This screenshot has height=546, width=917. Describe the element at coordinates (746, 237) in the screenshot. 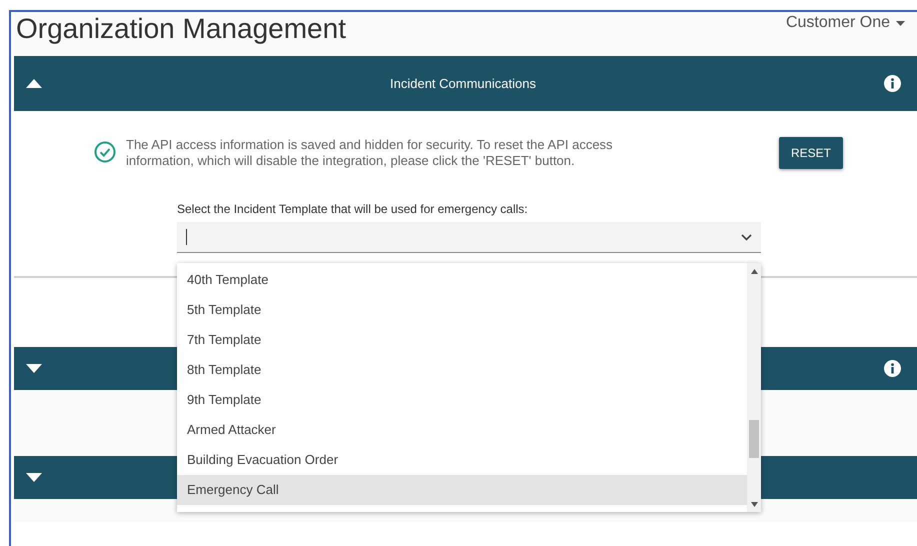

I see `chevron-down-icon` at that location.